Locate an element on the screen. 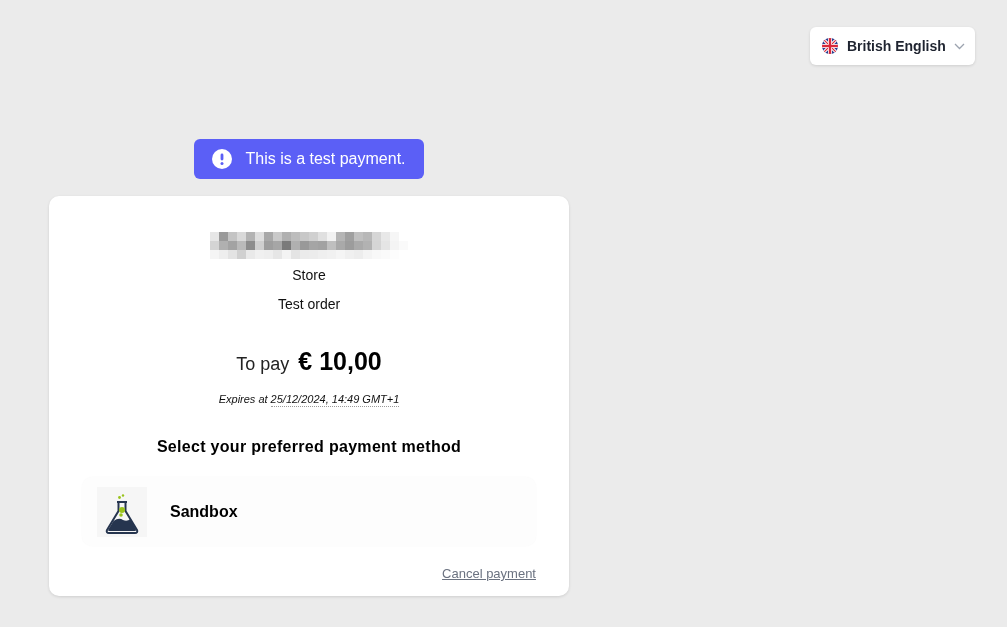  expiry-date: 25/12/2024, 14:49 GMT+1 is located at coordinates (335, 399).